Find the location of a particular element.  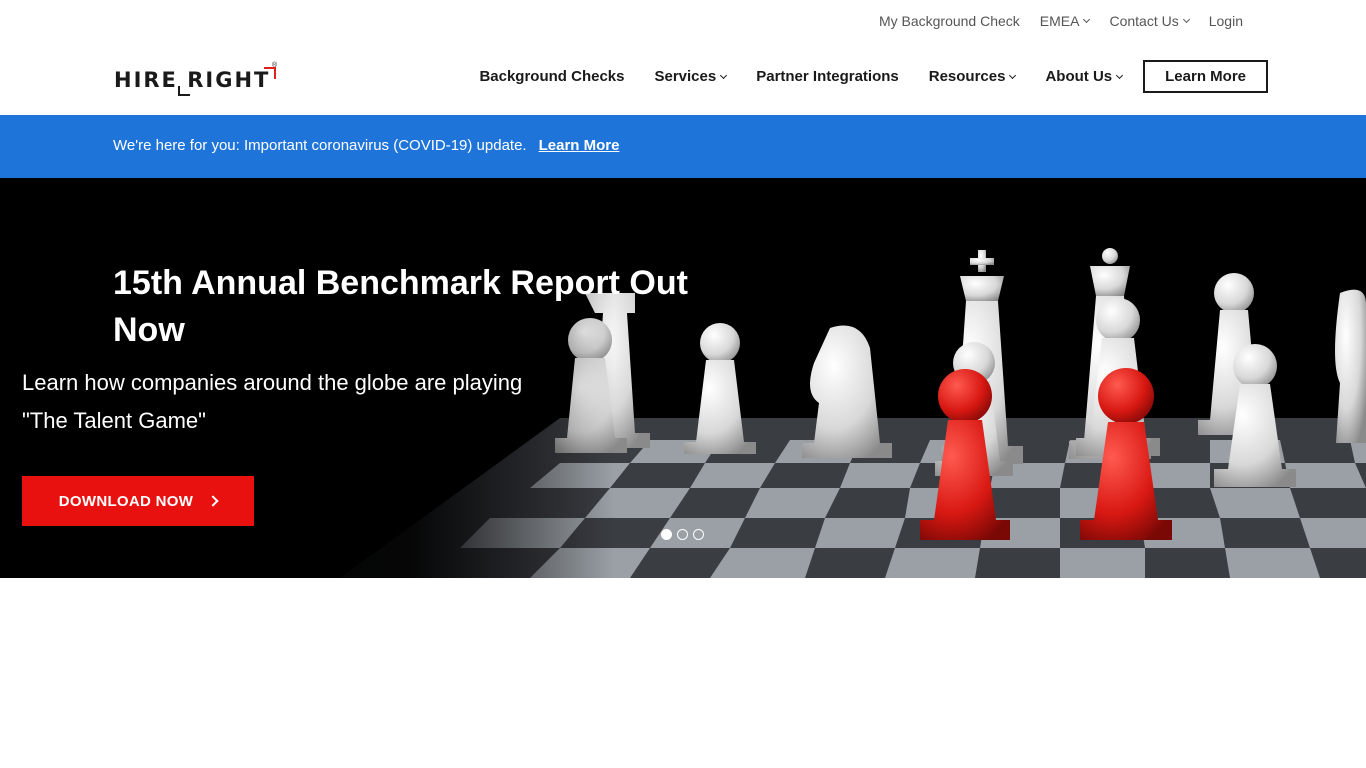

nav-services: Services is located at coordinates (691, 76).